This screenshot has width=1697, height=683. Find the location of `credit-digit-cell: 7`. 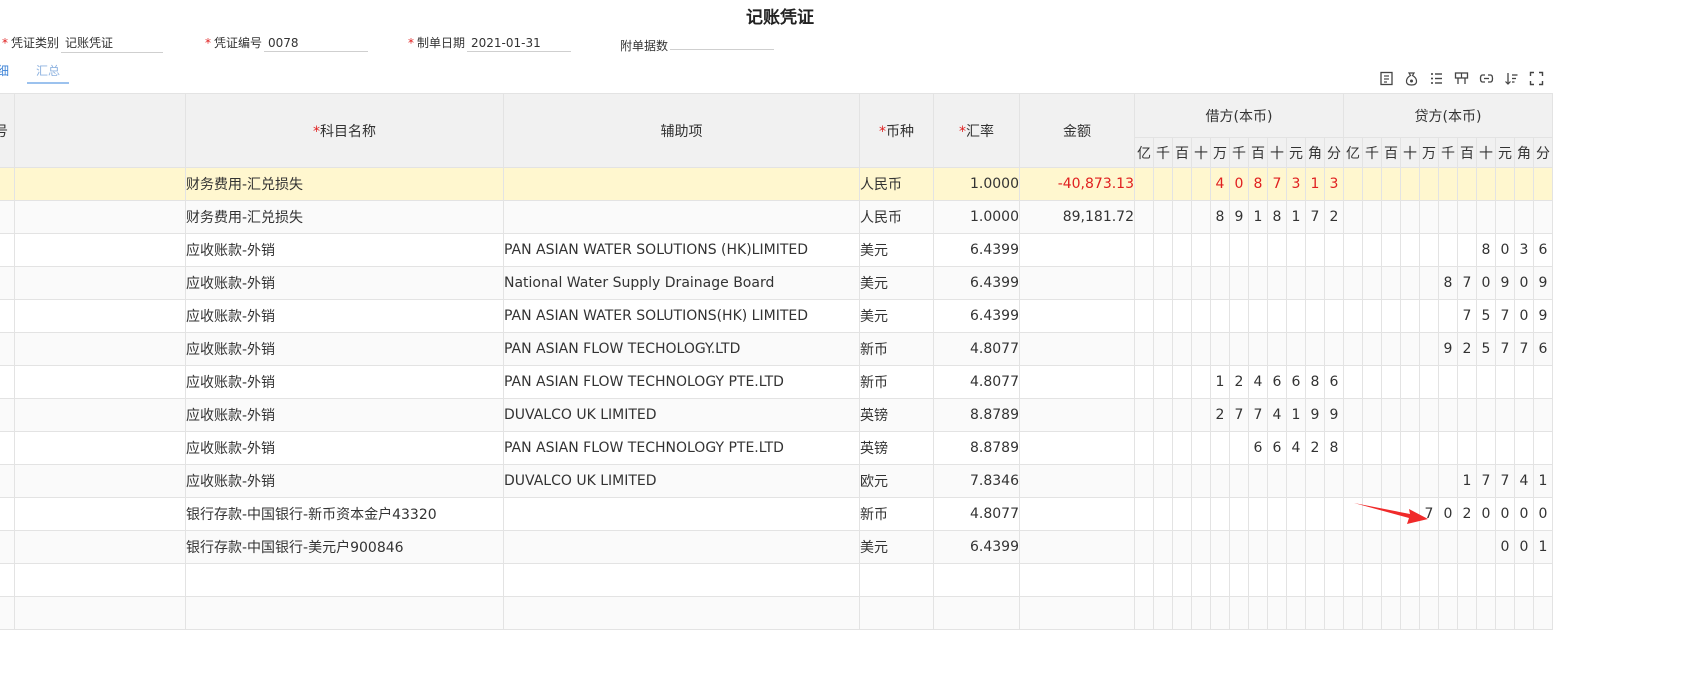

credit-digit-cell: 7 is located at coordinates (1486, 481).